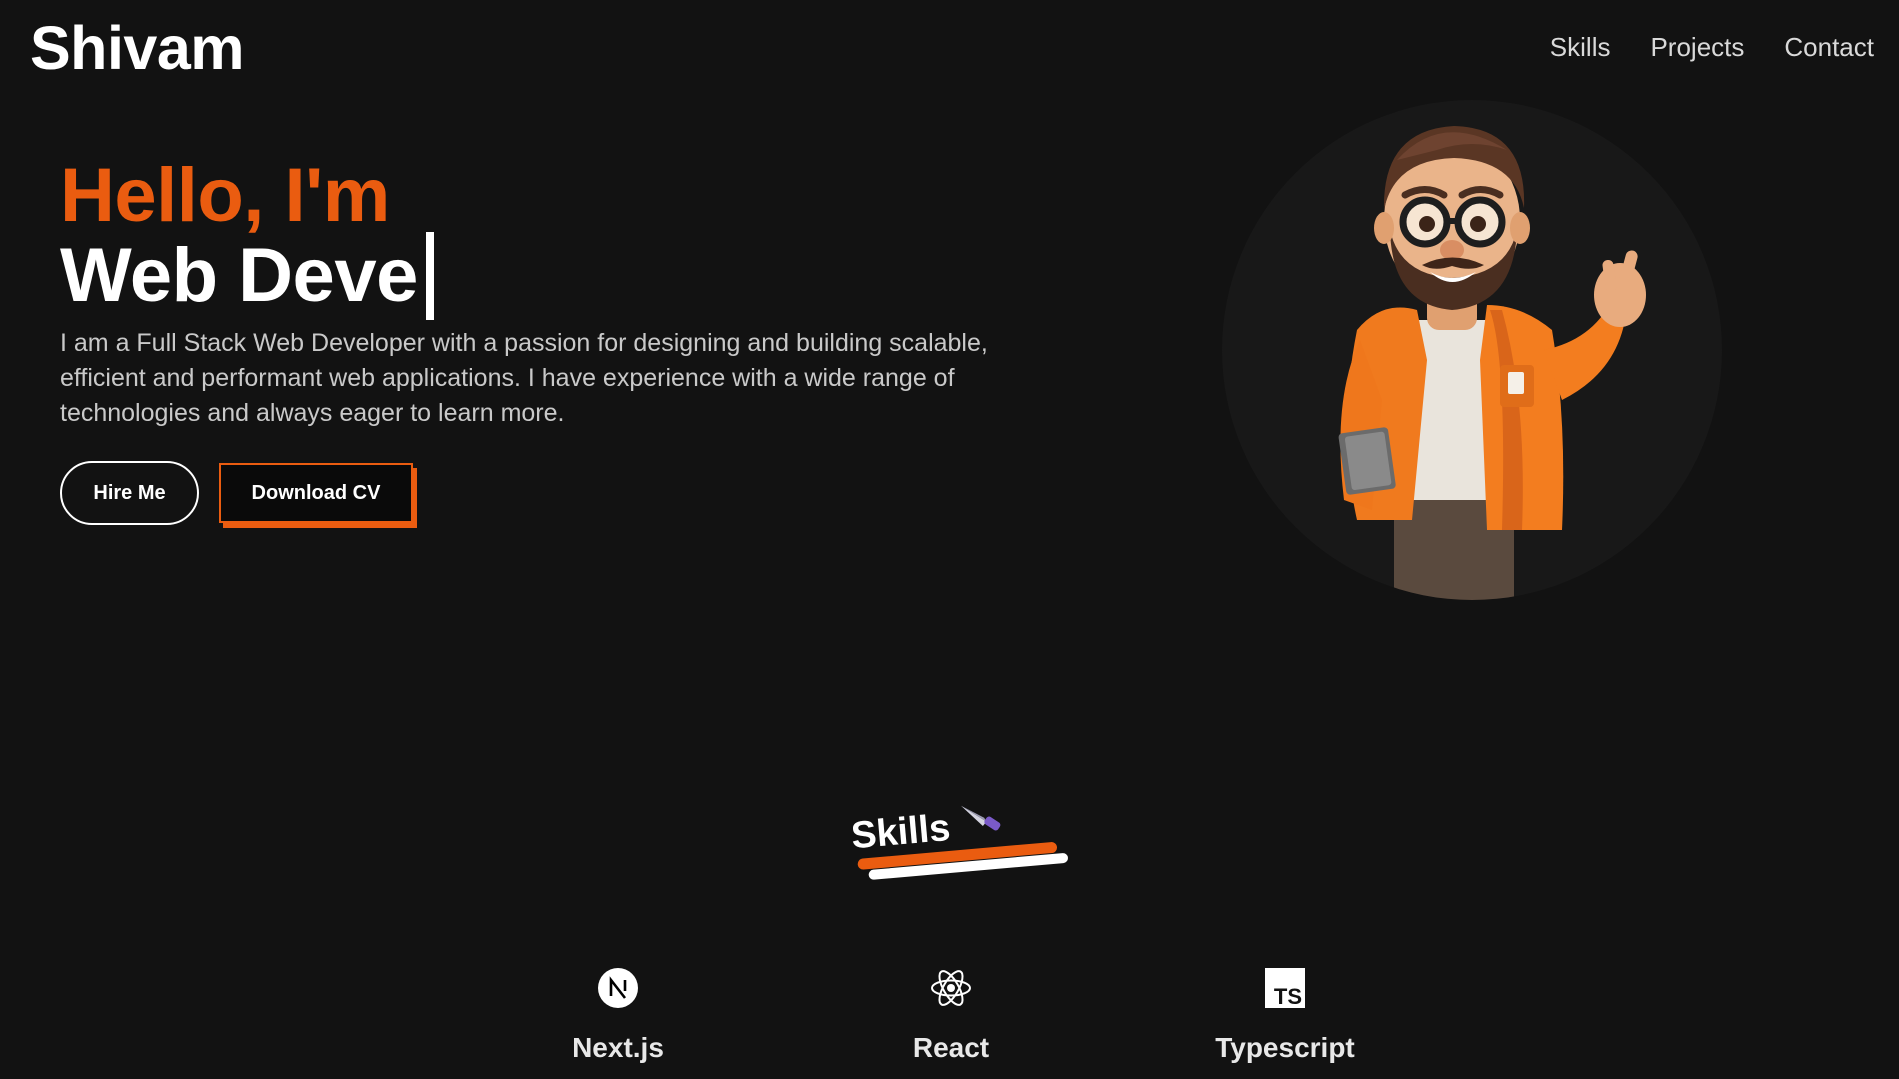  Describe the element at coordinates (429, 276) in the screenshot. I see `typing-cursor` at that location.